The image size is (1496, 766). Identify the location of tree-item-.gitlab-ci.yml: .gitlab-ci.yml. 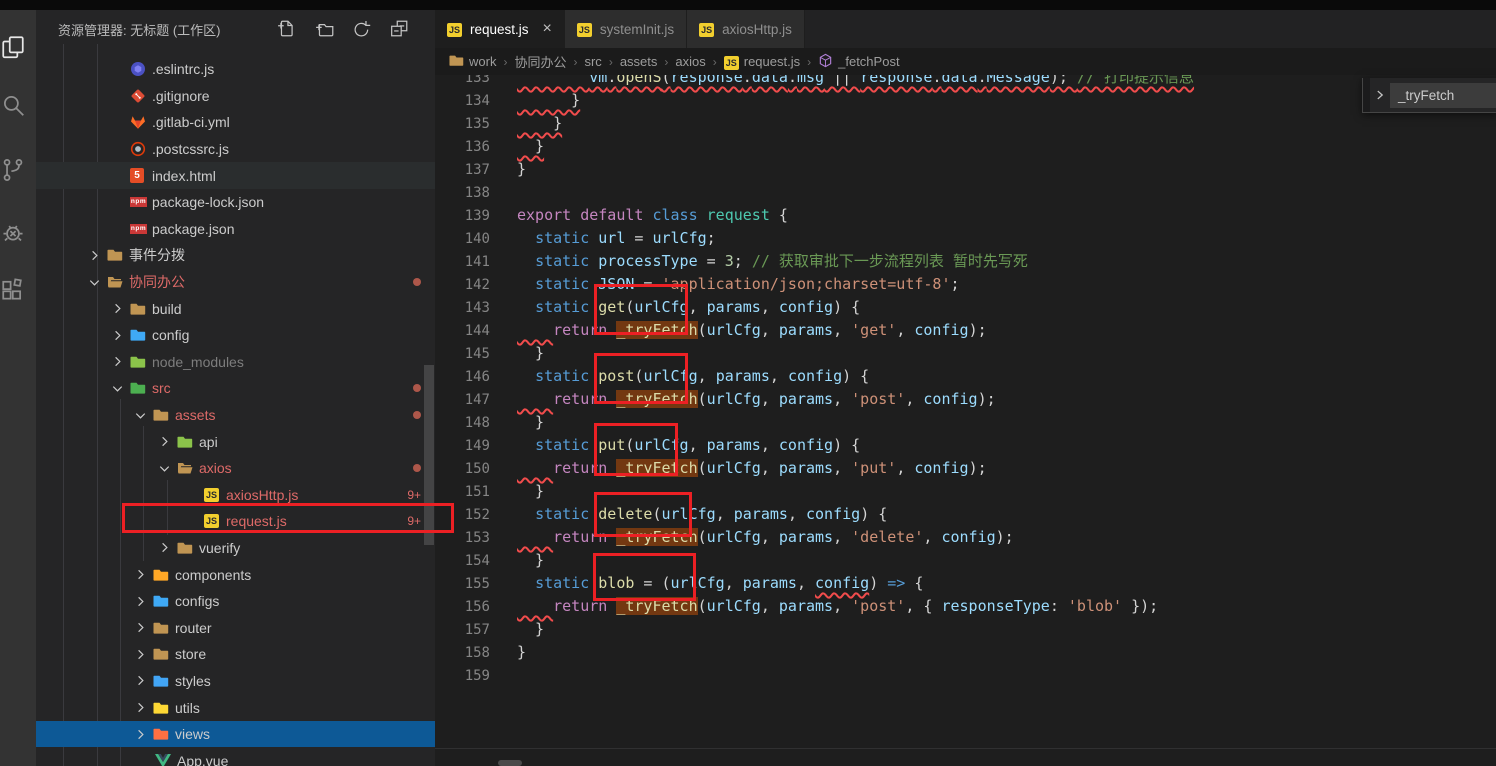
(235, 122).